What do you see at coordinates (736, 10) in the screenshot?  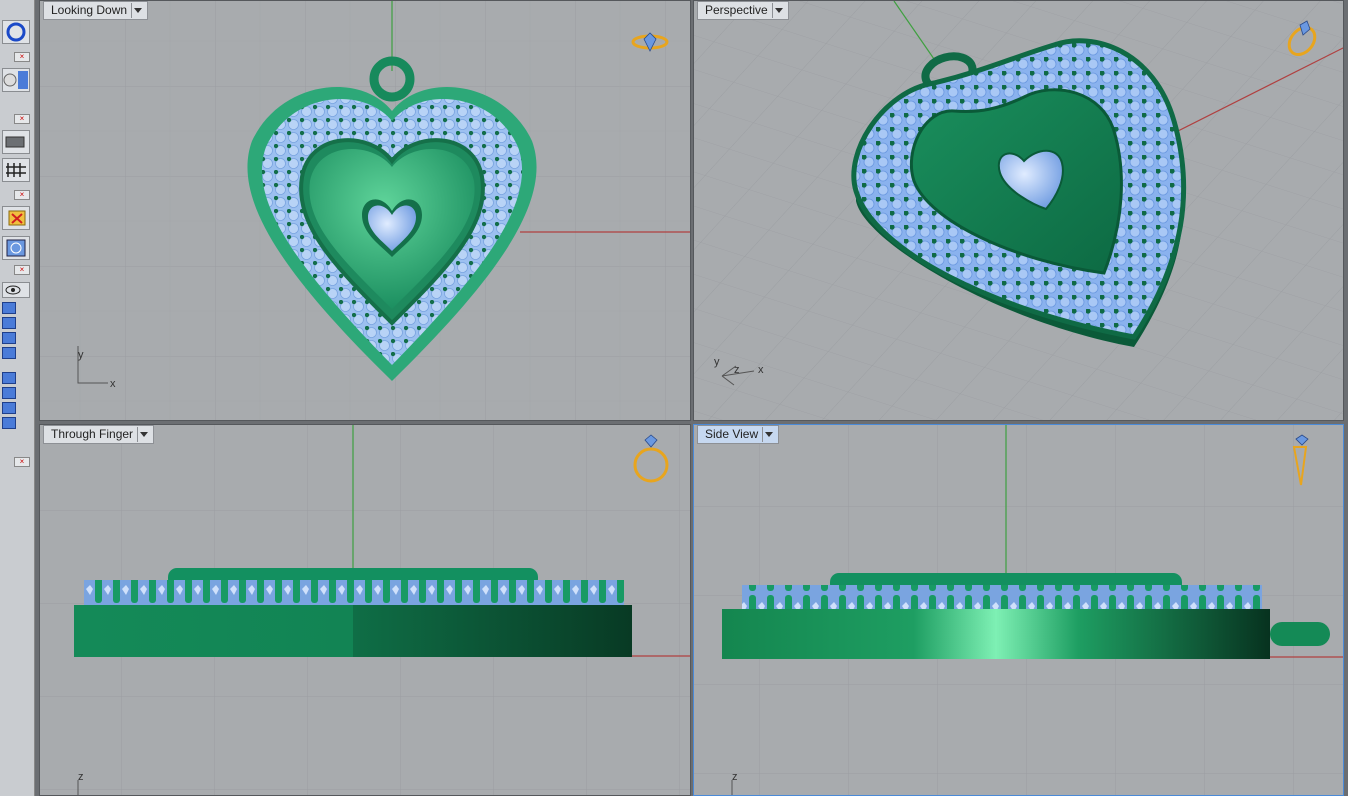 I see `viewport-title-text: Perspective` at bounding box center [736, 10].